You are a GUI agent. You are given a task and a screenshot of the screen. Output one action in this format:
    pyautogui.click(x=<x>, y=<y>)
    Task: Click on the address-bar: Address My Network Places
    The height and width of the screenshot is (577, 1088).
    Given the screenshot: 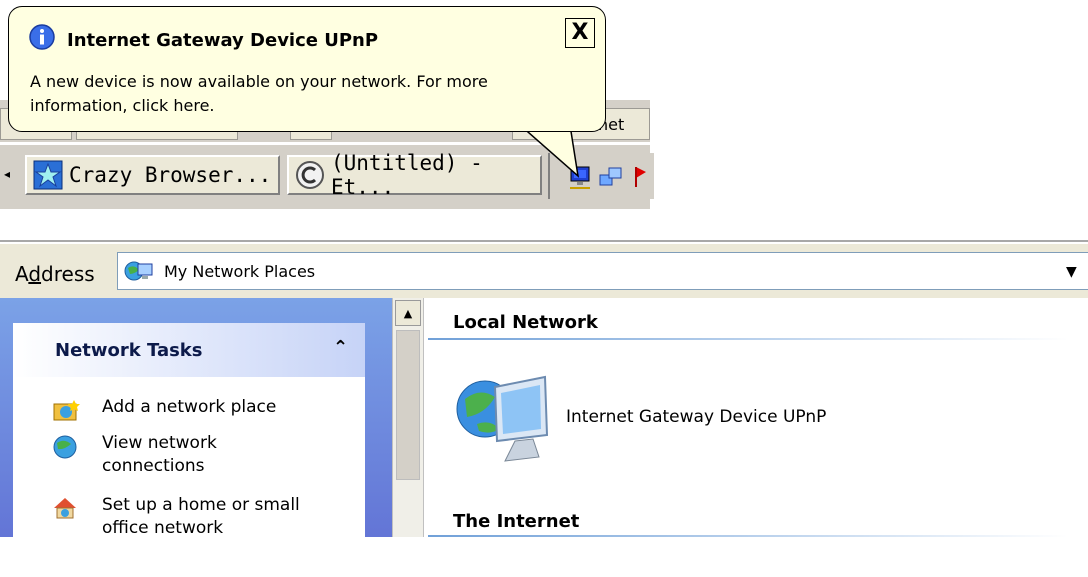 What is the action you would take?
    pyautogui.click(x=544, y=271)
    